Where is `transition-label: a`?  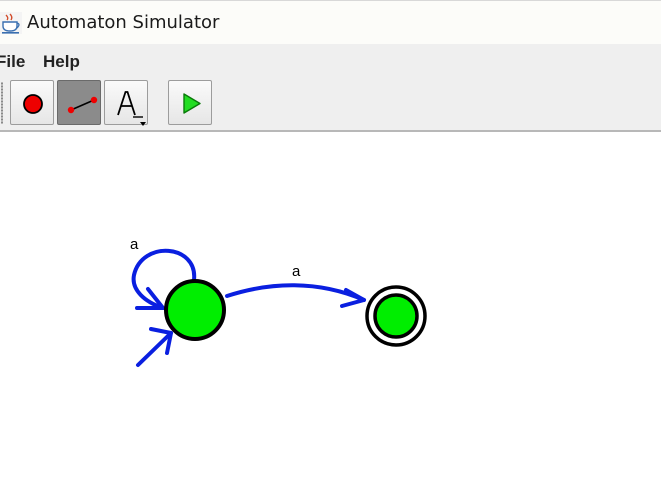
transition-label: a is located at coordinates (296, 271).